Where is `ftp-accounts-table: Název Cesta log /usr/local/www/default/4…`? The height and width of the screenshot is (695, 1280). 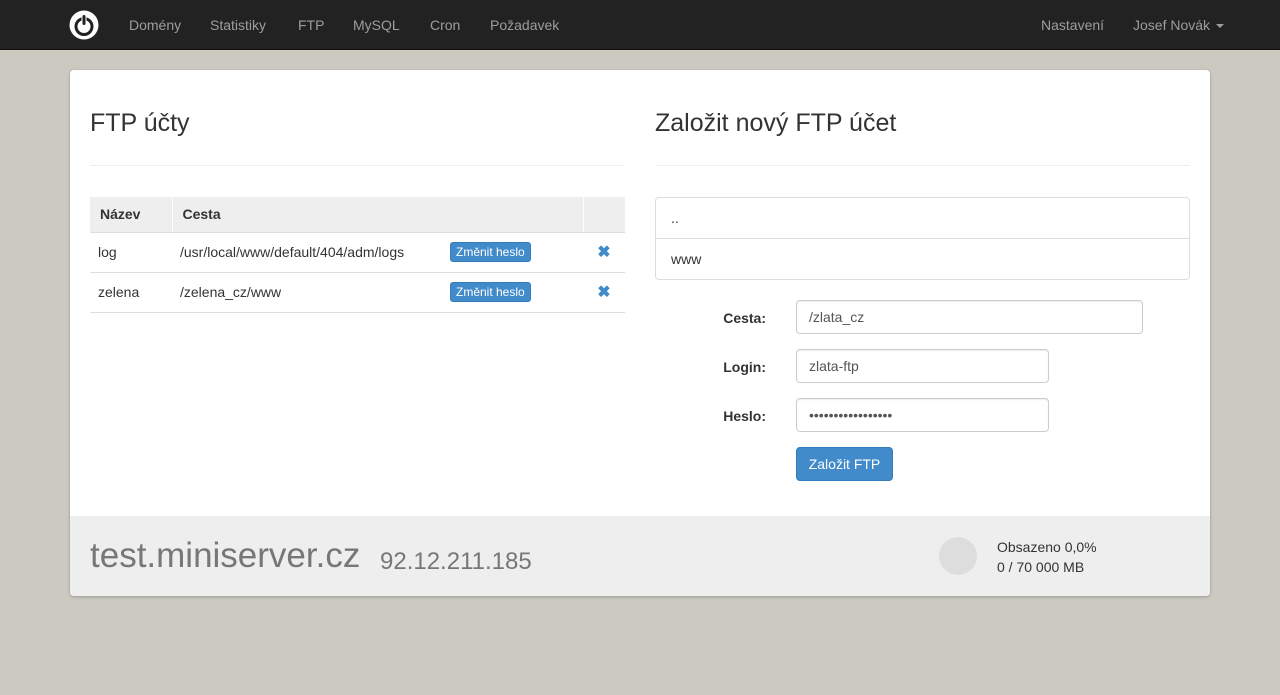 ftp-accounts-table: Název Cesta log /usr/local/www/default/4… is located at coordinates (357, 255).